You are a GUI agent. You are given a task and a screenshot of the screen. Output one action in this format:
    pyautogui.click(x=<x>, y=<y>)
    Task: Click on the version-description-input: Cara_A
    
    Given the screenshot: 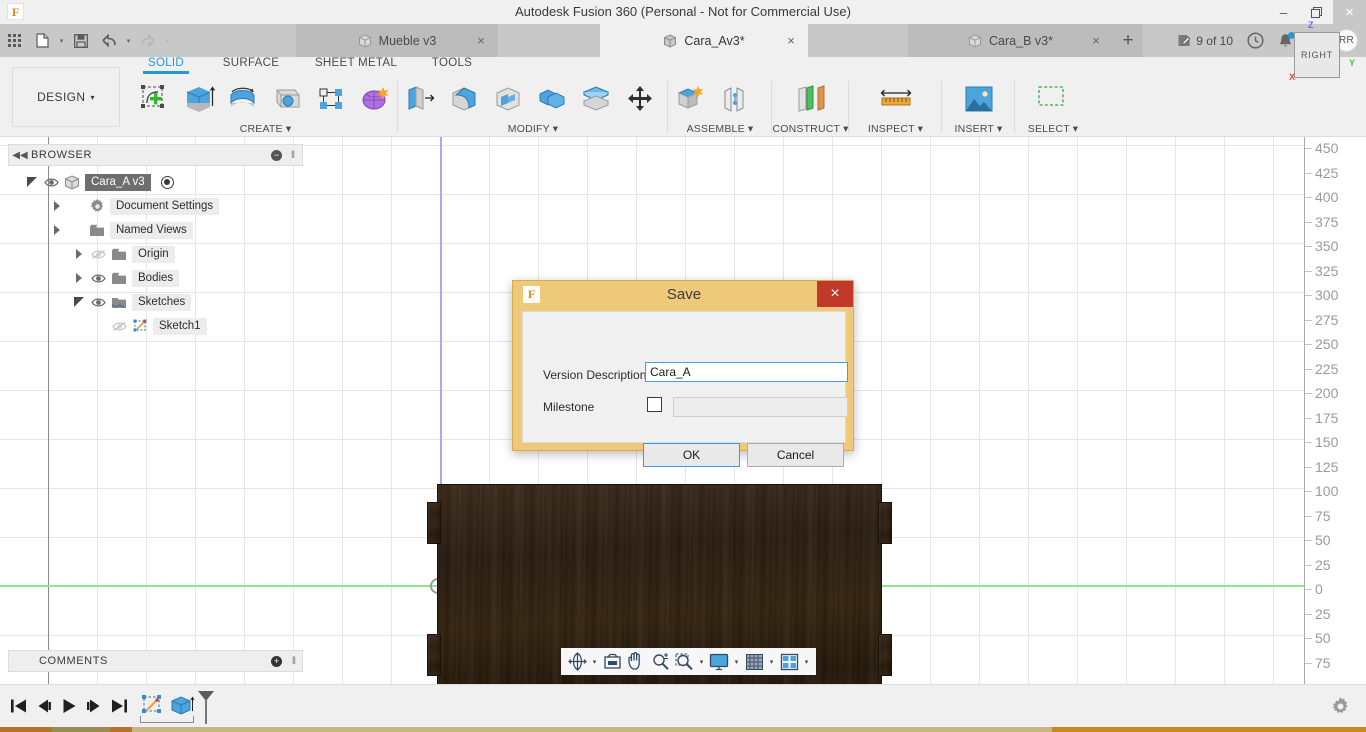 What is the action you would take?
    pyautogui.click(x=746, y=372)
    